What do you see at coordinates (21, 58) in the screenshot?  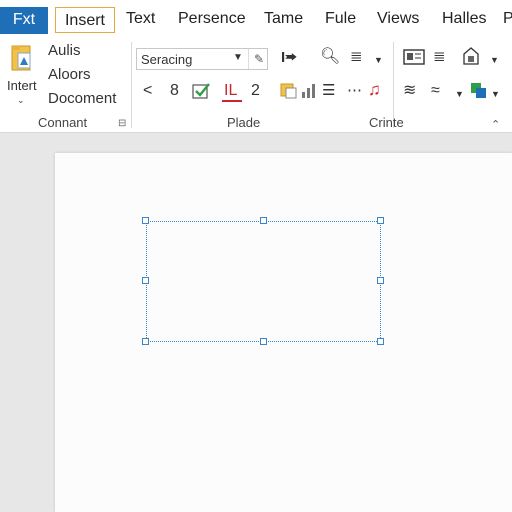 I see `document-folder-icon` at bounding box center [21, 58].